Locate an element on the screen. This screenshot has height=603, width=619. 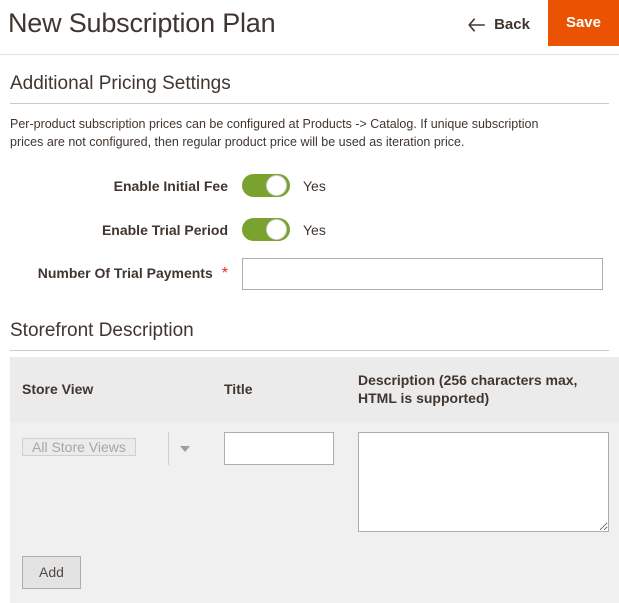
row-enable-trial-period: Enable Trial Period Yes is located at coordinates (309, 230).